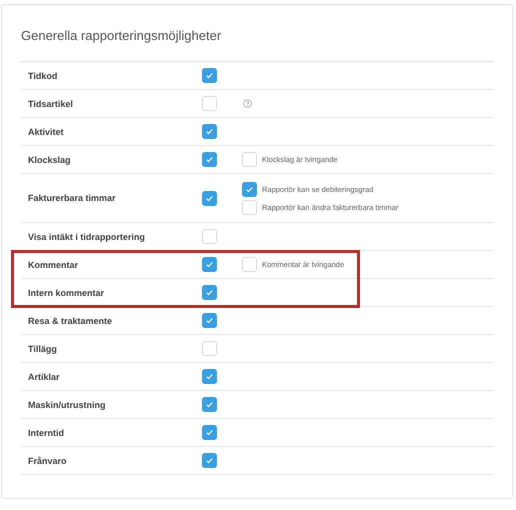 The image size is (516, 510). I want to click on setting-label: Interntid, so click(46, 433).